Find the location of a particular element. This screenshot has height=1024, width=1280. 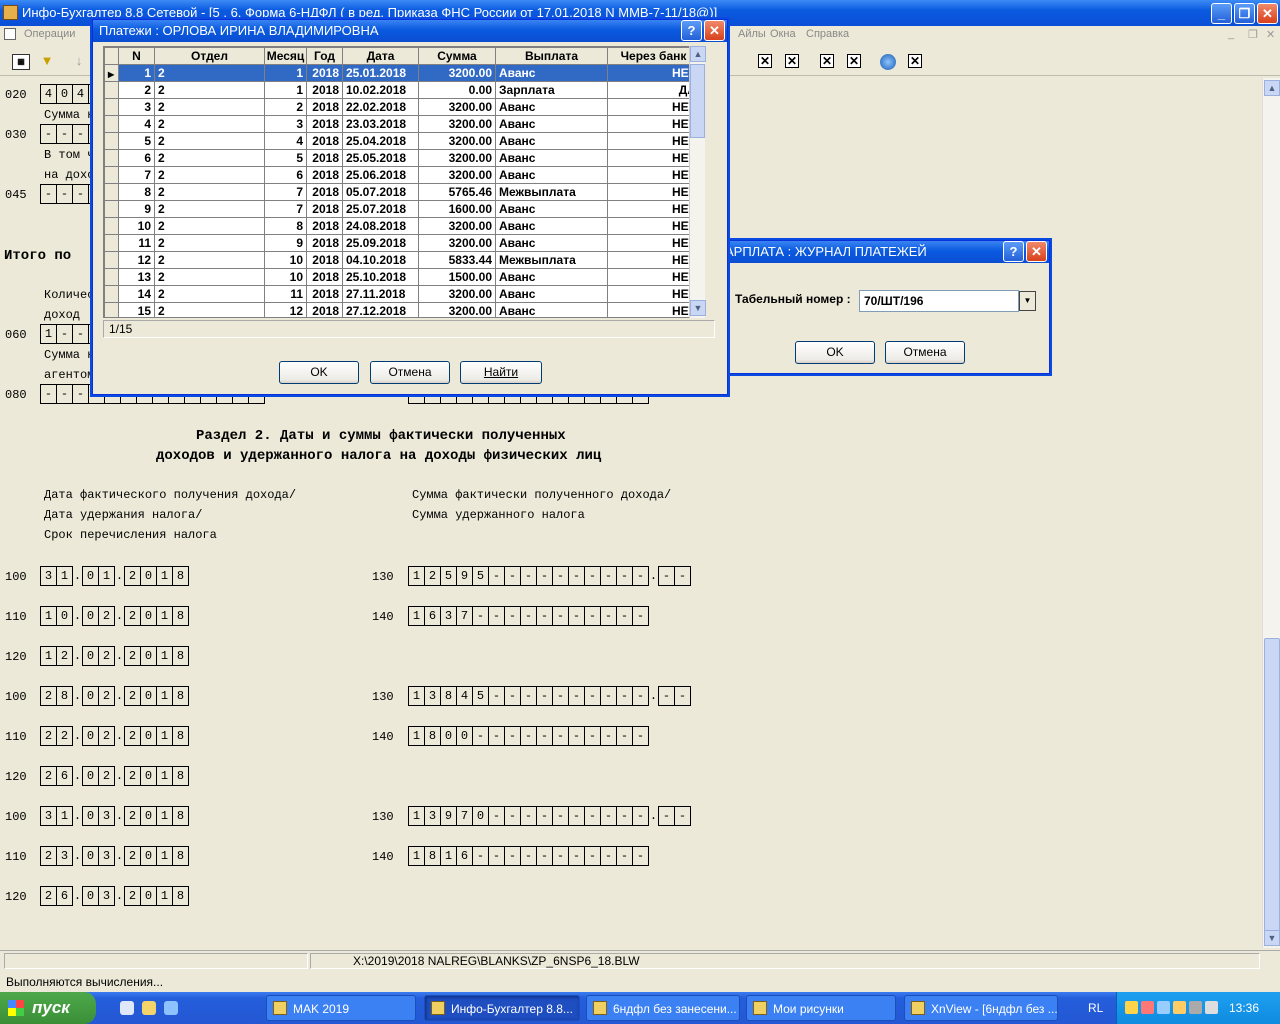

column-header: Месяц is located at coordinates (285, 56).